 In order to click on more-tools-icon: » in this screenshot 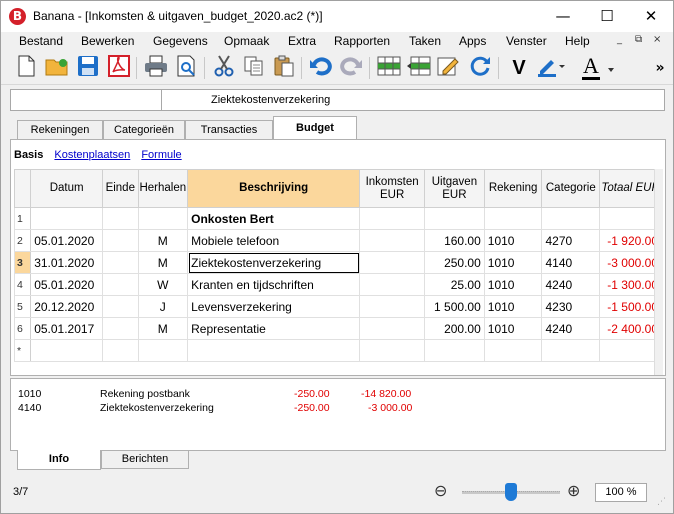, I will do `click(660, 68)`.